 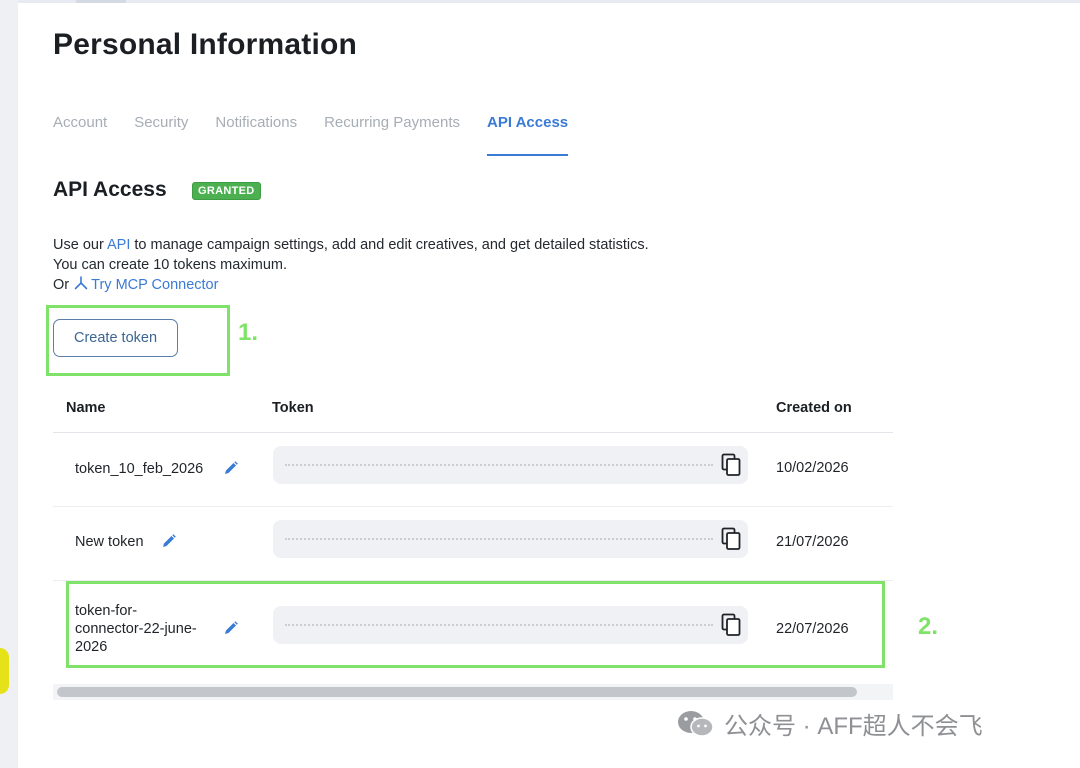 What do you see at coordinates (473, 409) in the screenshot?
I see `table-header: Name Token Created on` at bounding box center [473, 409].